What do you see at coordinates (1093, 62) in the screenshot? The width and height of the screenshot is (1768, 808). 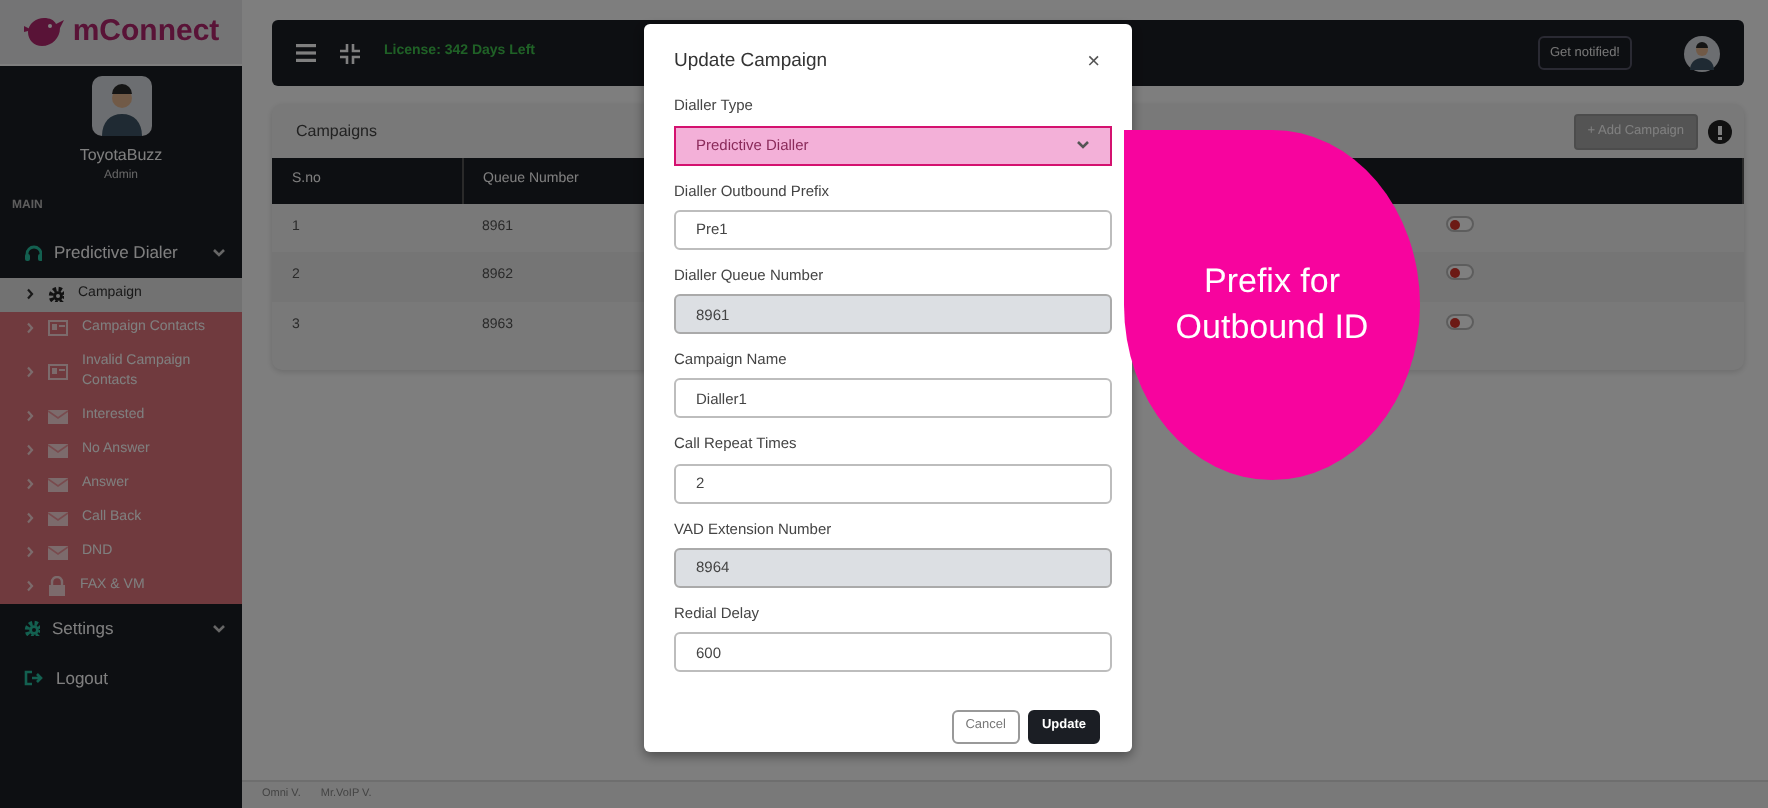 I see `close-button: ×` at bounding box center [1093, 62].